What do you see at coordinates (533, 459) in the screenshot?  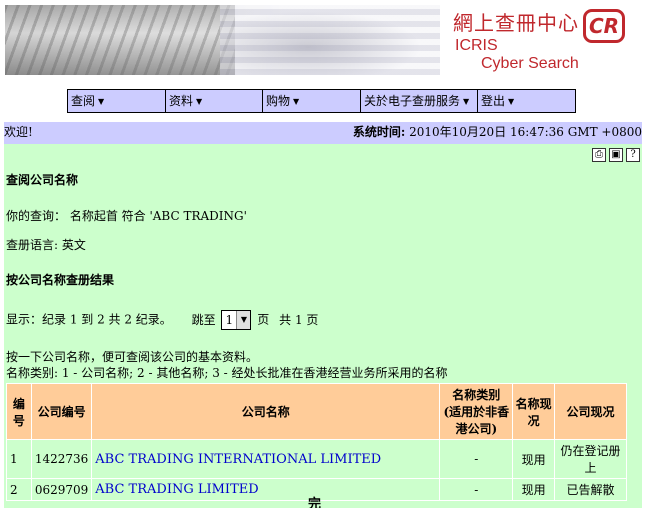 I see `row-name-status: 现用` at bounding box center [533, 459].